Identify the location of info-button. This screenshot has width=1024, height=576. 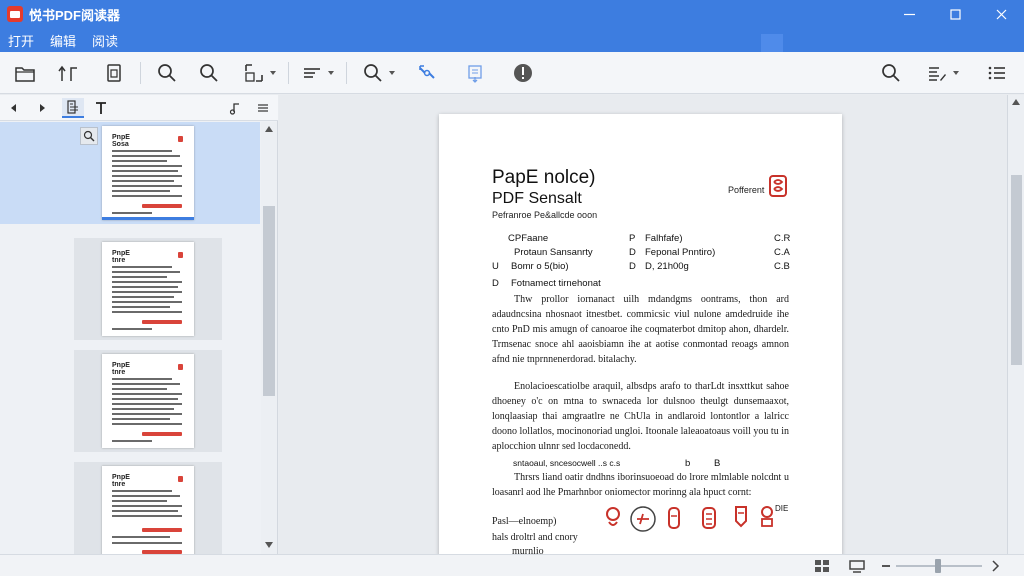
(523, 73).